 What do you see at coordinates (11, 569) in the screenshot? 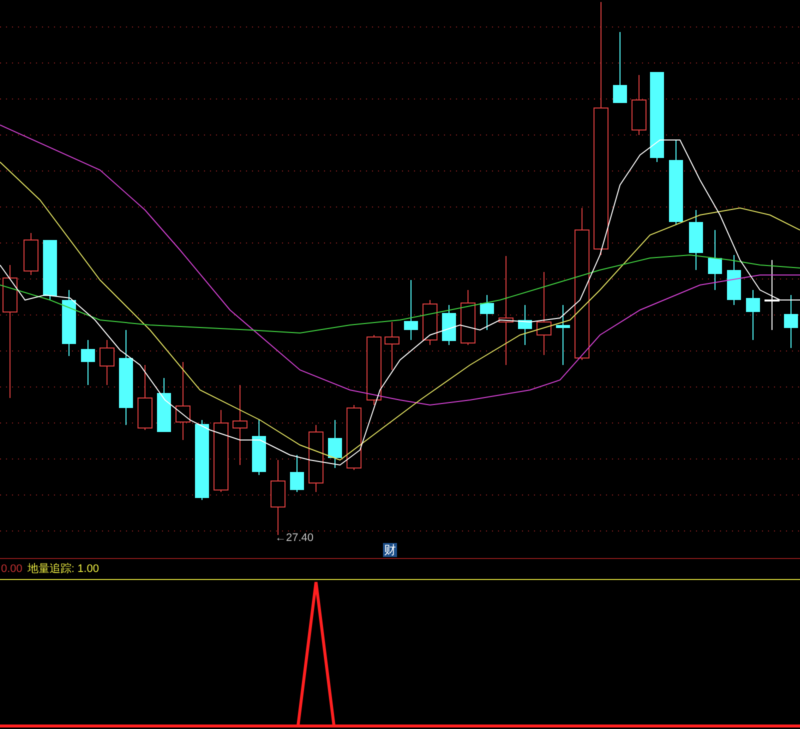
I see `indicator-scale-value: 0.00` at bounding box center [11, 569].